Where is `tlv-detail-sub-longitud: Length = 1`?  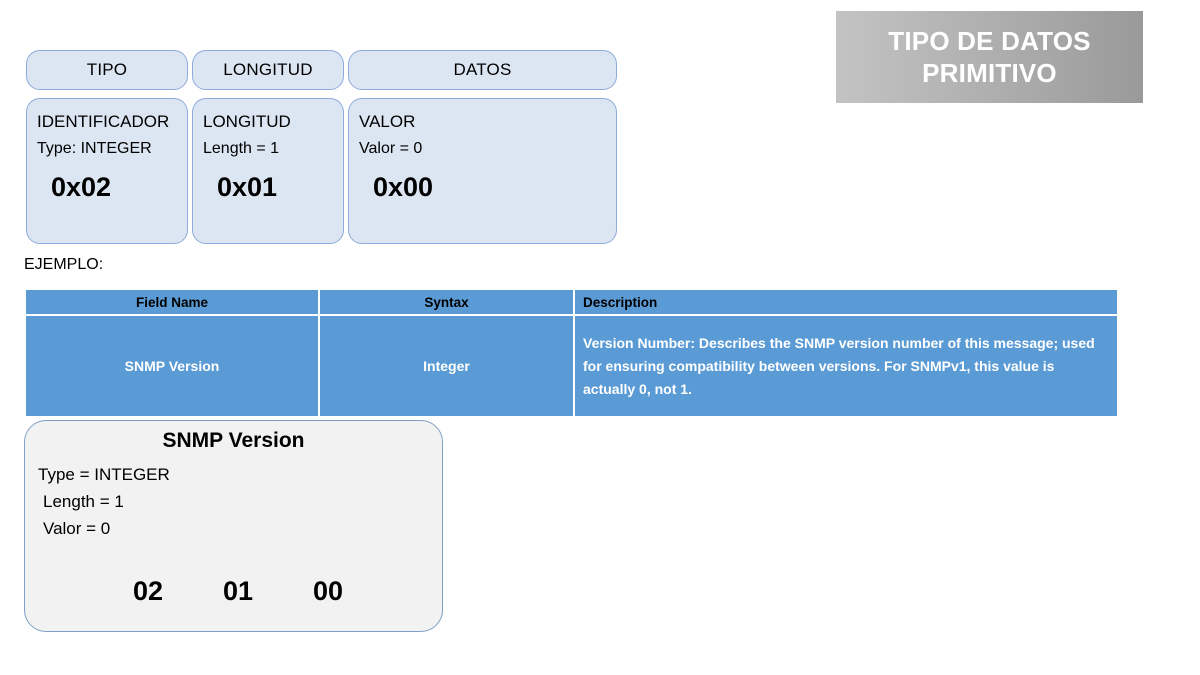 tlv-detail-sub-longitud: Length = 1 is located at coordinates (241, 148).